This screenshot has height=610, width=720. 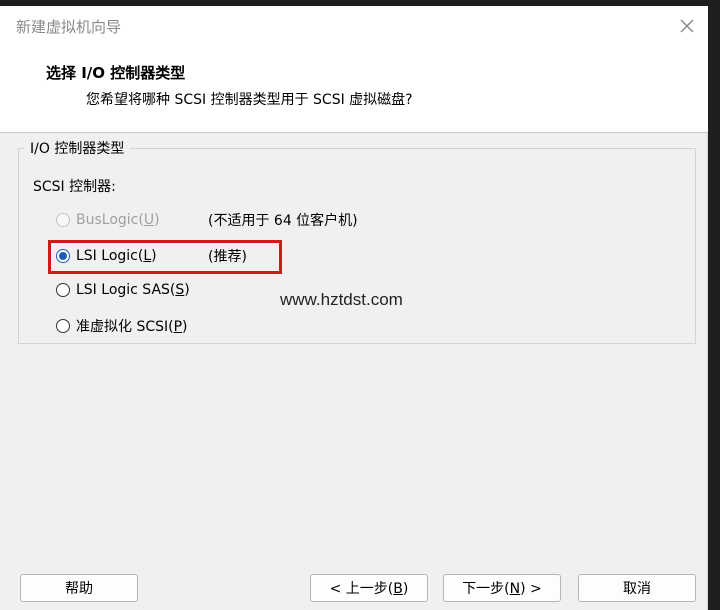 What do you see at coordinates (283, 221) in the screenshot?
I see `buslogic-note: (不适用于 64 位客户机)` at bounding box center [283, 221].